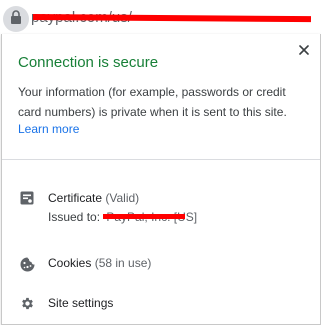 The height and width of the screenshot is (325, 321). What do you see at coordinates (122, 198) in the screenshot?
I see `certificate-status: (Valid)` at bounding box center [122, 198].